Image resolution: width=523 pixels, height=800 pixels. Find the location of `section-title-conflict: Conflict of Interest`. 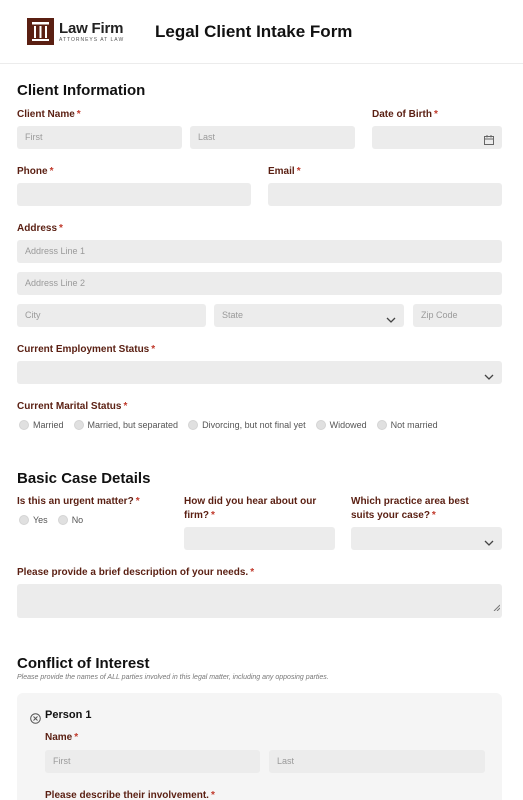

section-title-conflict: Conflict of Interest is located at coordinates (83, 663).